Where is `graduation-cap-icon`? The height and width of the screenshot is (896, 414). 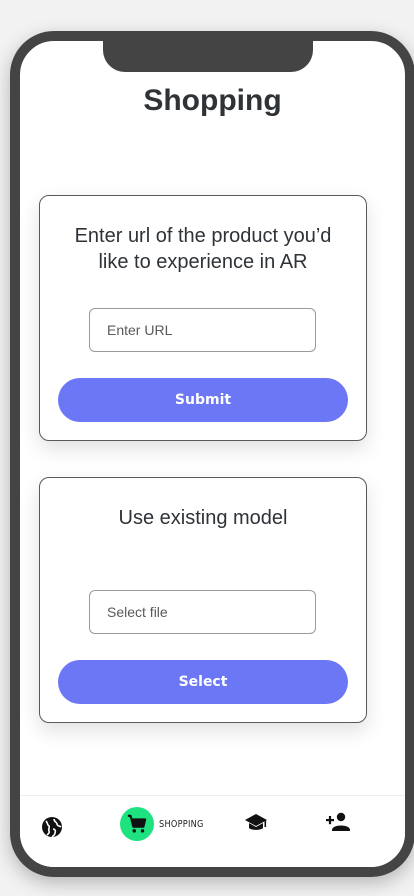 graduation-cap-icon is located at coordinates (256, 822).